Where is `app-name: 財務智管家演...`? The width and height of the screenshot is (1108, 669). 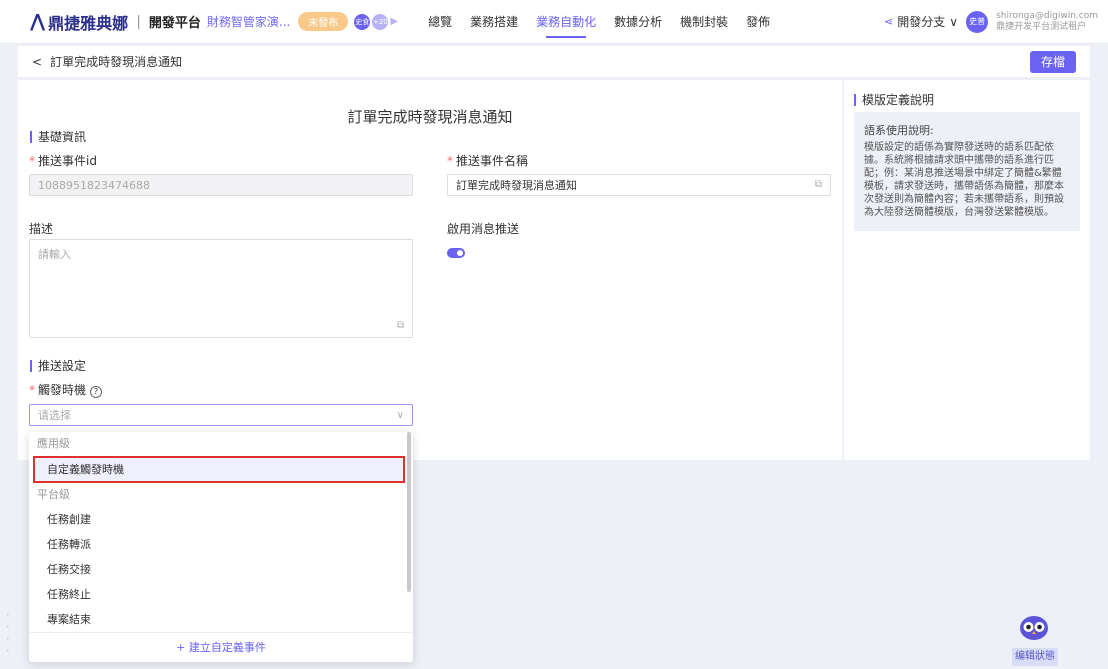
app-name: 財務智管家演... is located at coordinates (248, 21).